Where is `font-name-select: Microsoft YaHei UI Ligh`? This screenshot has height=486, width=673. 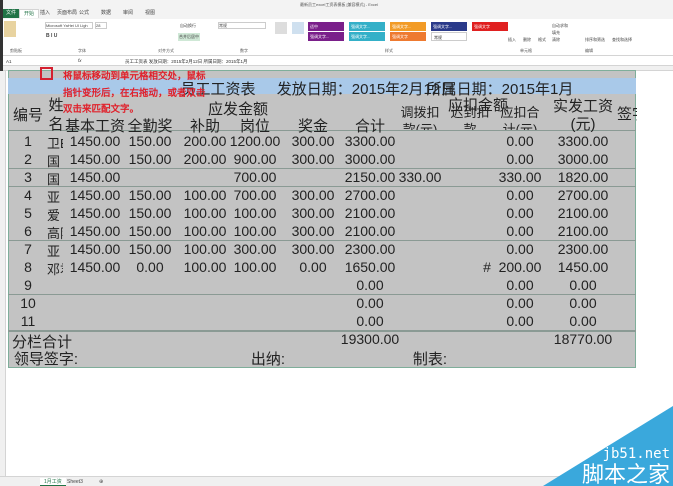 font-name-select: Microsoft YaHei UI Ligh is located at coordinates (69, 25).